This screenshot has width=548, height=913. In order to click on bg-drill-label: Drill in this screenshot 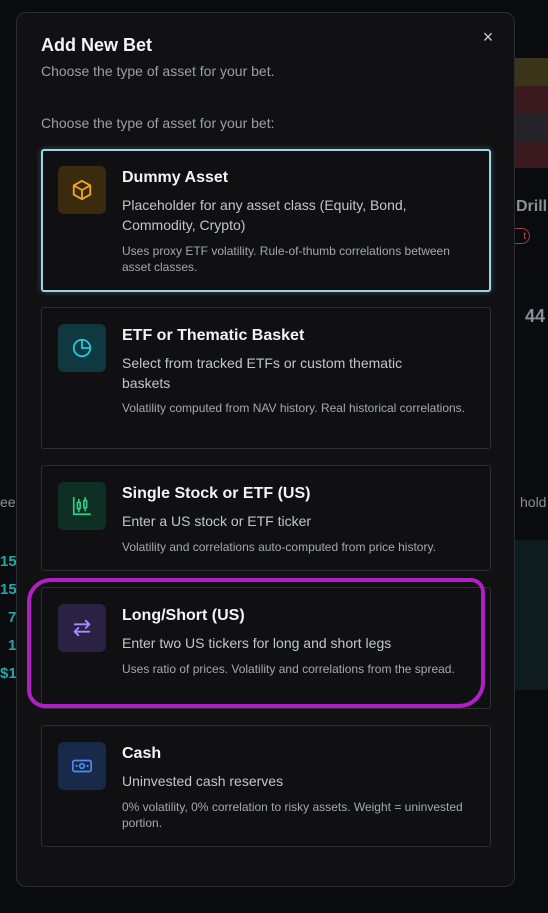, I will do `click(532, 206)`.